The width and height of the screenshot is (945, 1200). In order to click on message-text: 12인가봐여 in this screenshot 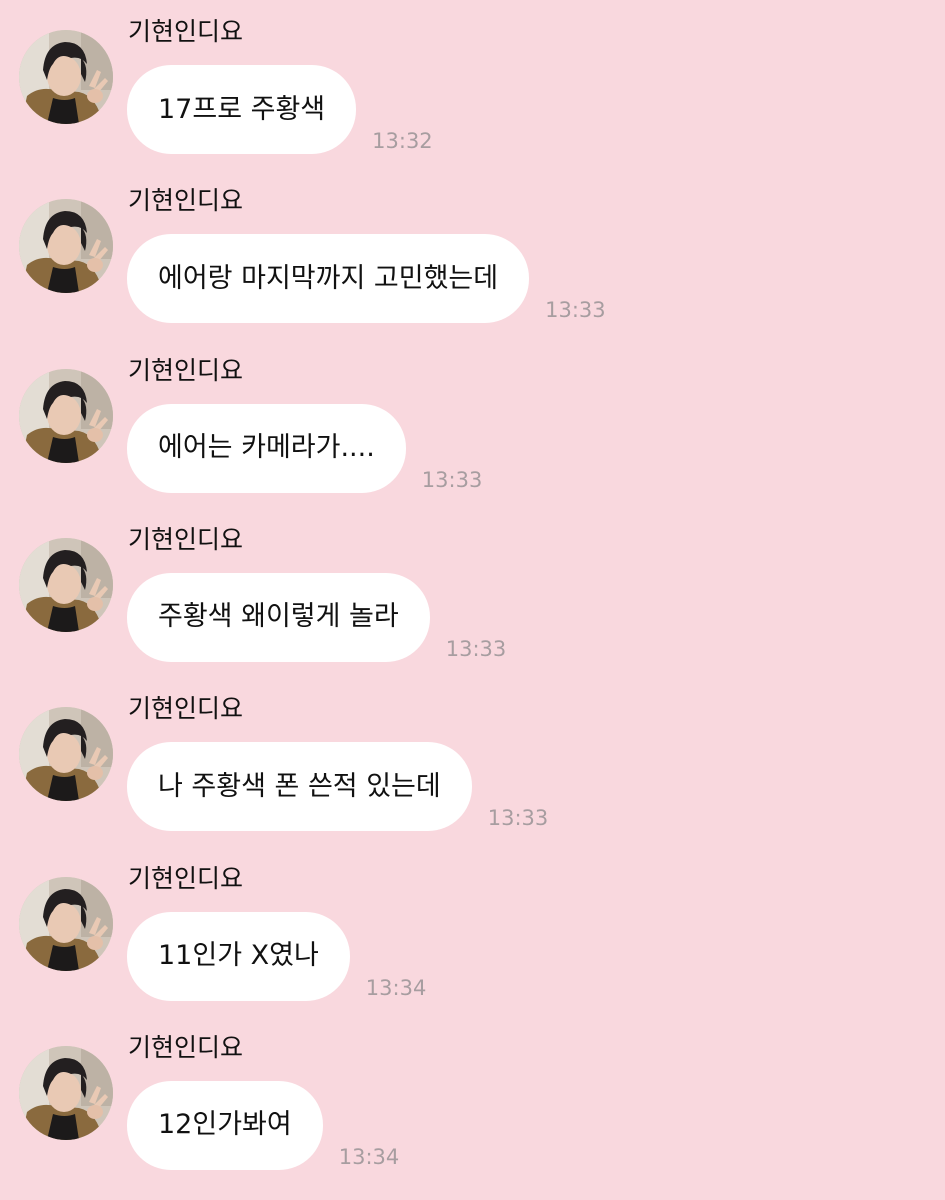, I will do `click(225, 1125)`.